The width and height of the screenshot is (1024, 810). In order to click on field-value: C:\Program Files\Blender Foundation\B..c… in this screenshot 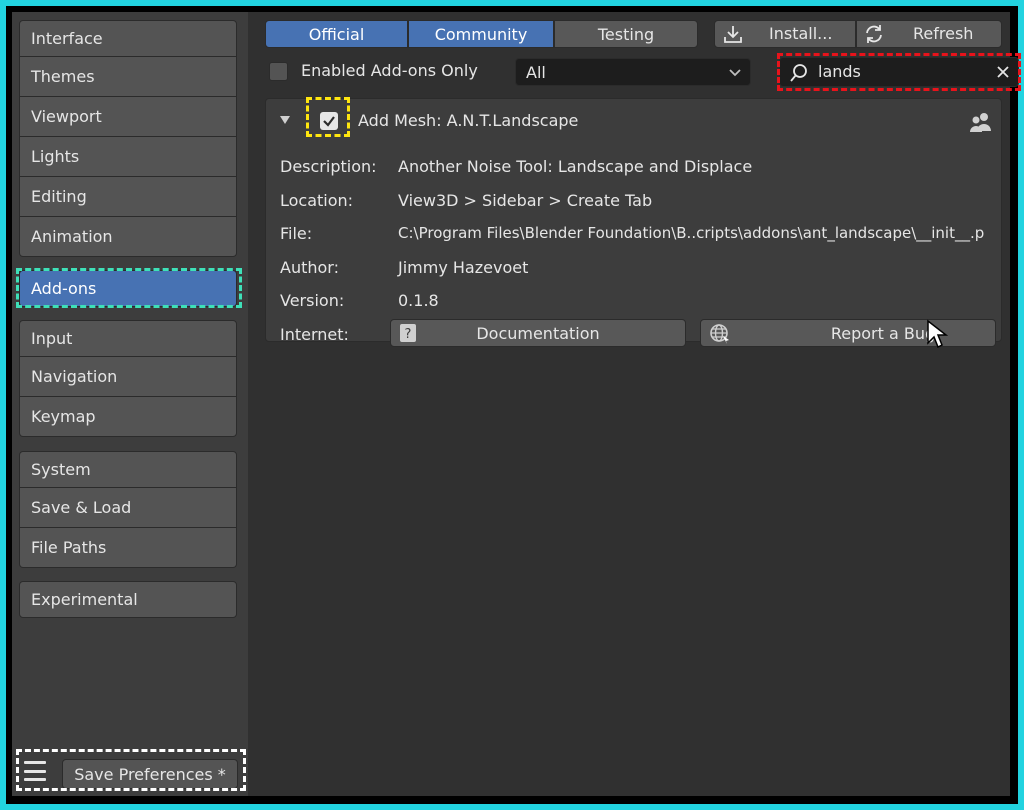, I will do `click(691, 233)`.